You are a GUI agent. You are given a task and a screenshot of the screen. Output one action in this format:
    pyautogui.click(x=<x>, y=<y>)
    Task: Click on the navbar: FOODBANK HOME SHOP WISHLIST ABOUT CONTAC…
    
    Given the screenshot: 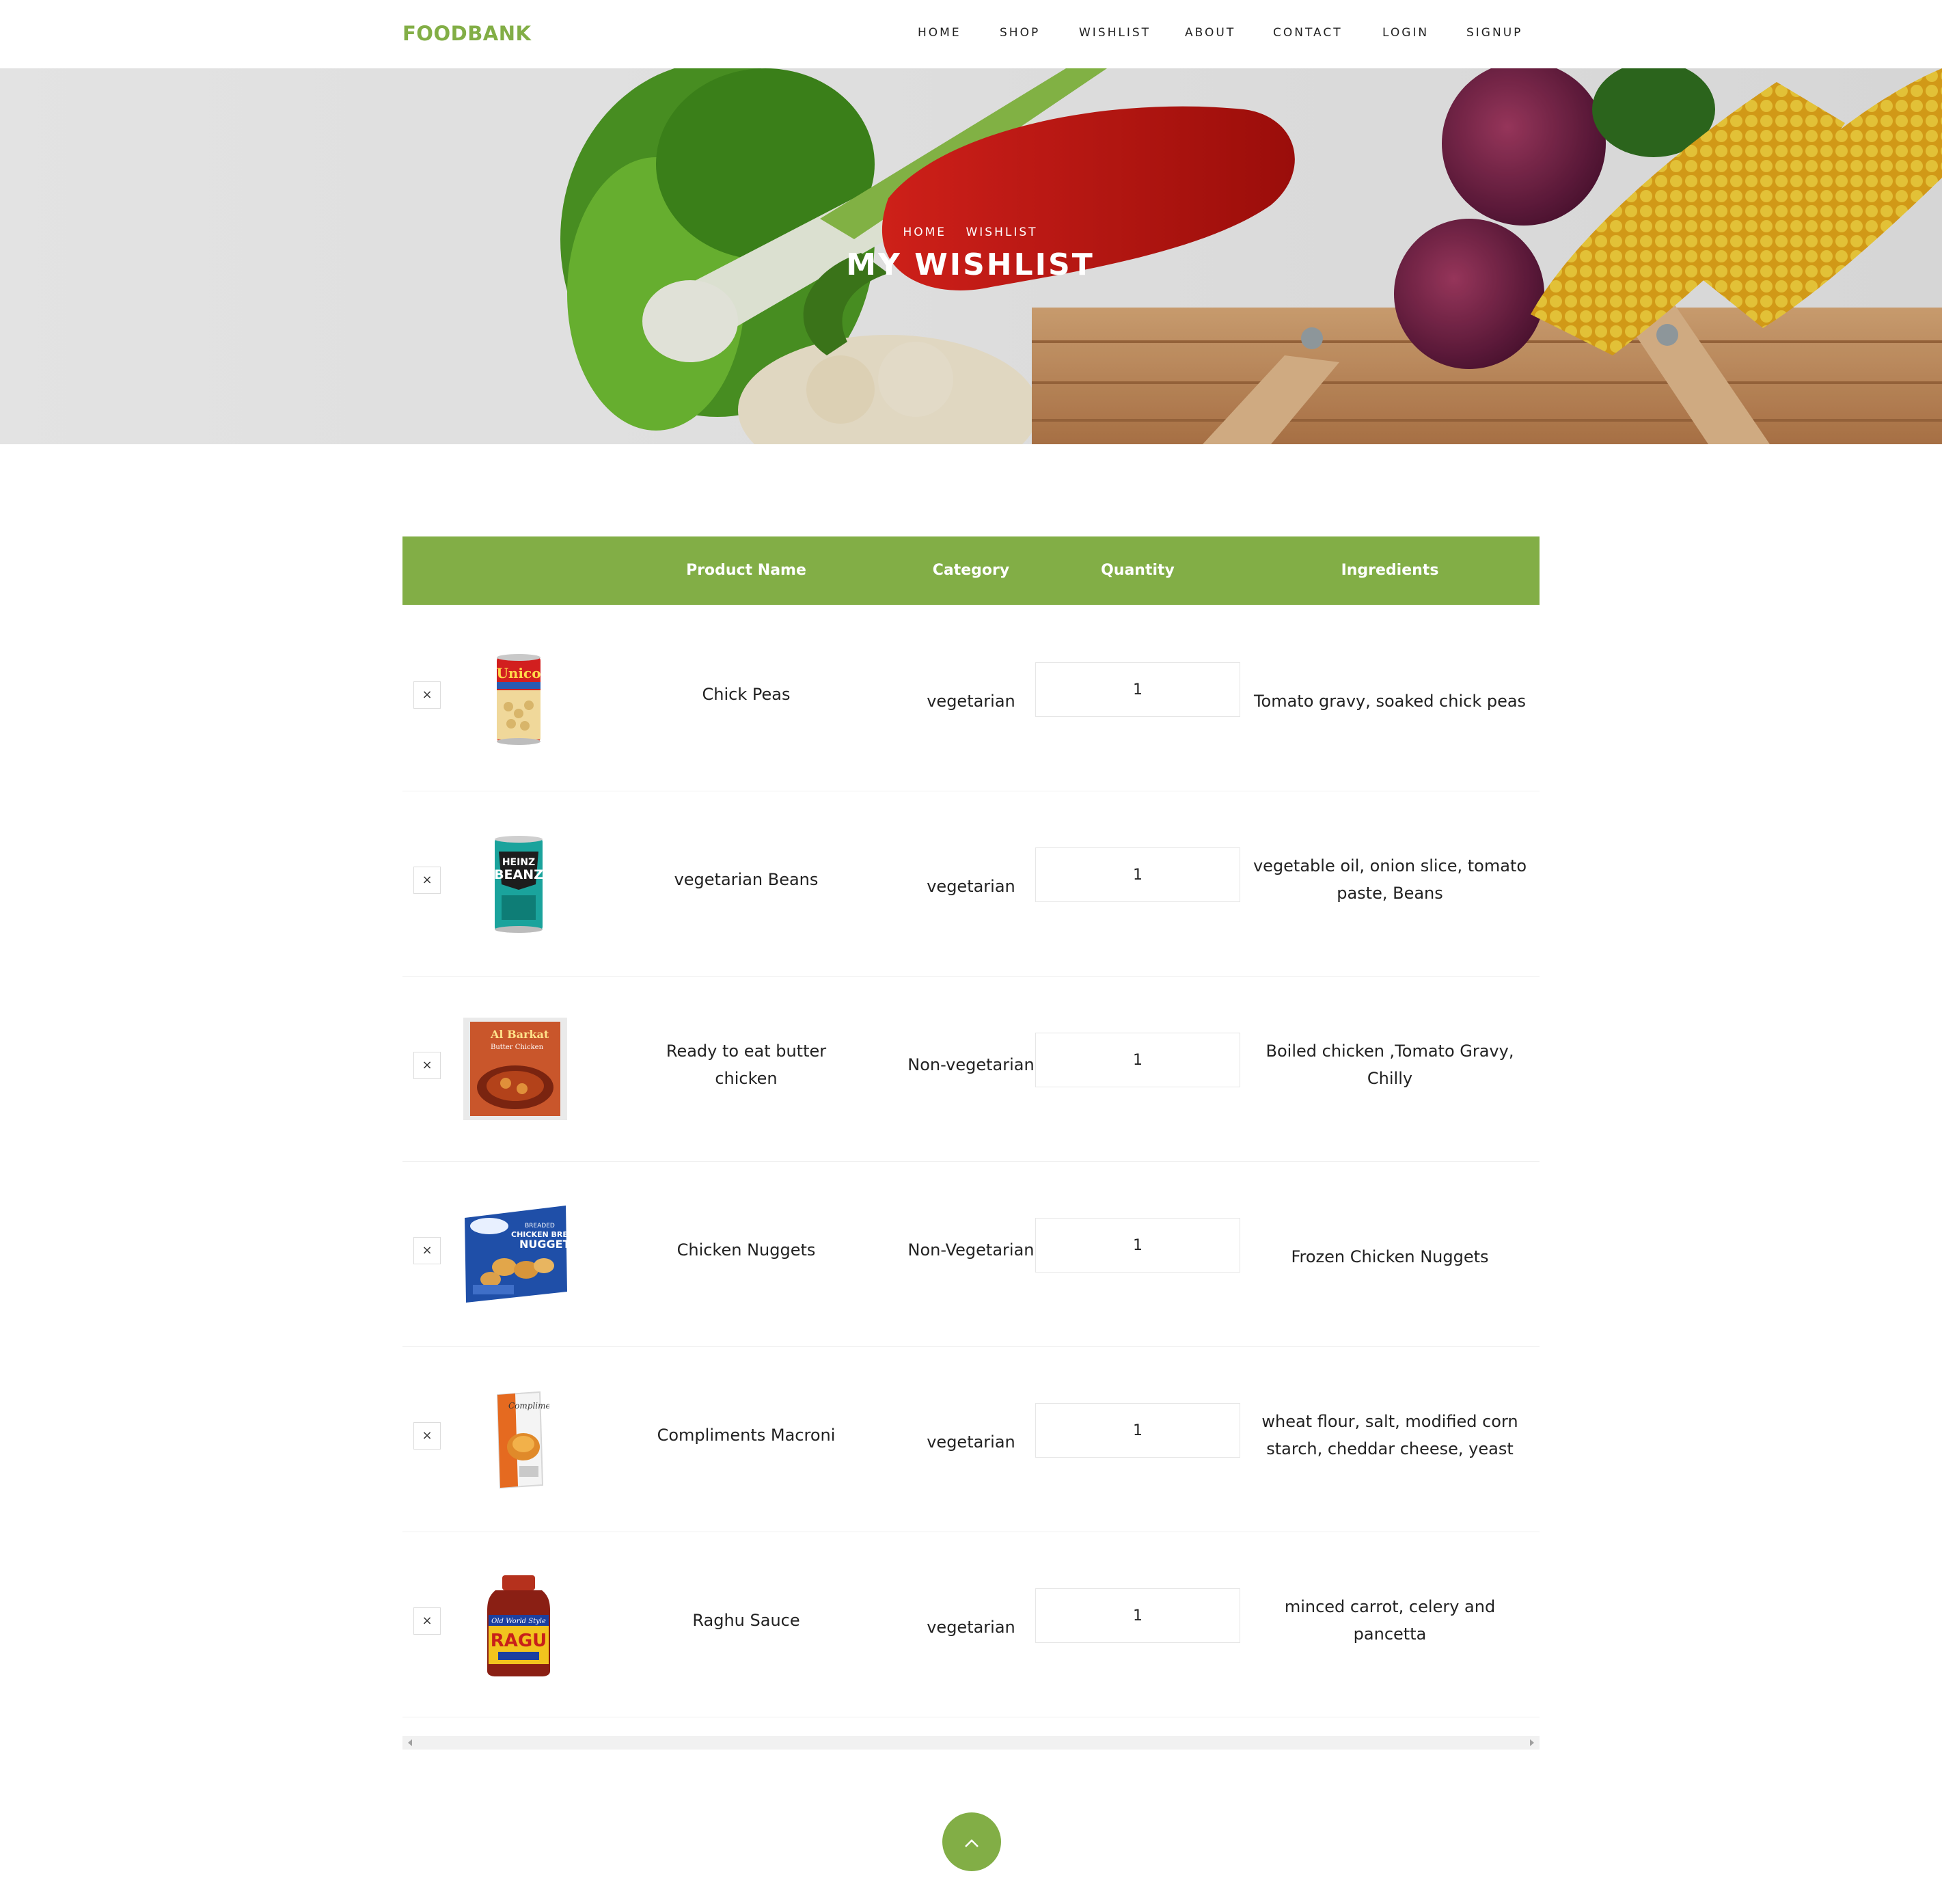 What is the action you would take?
    pyautogui.click(x=971, y=34)
    